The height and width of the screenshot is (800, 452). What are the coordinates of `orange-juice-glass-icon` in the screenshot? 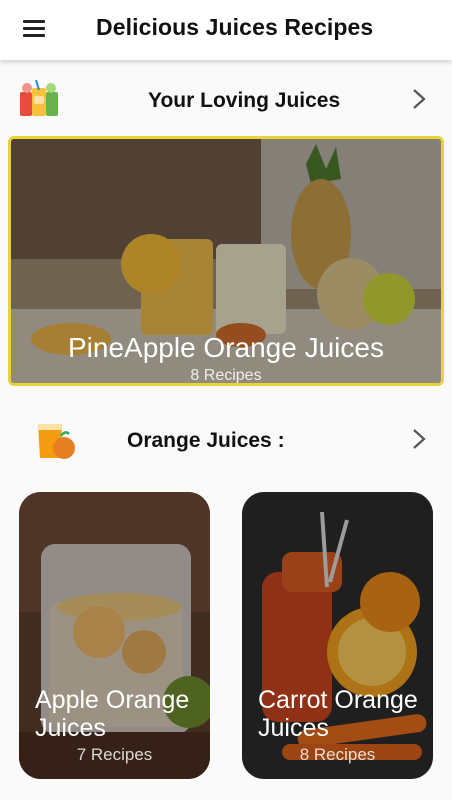 It's located at (56, 441).